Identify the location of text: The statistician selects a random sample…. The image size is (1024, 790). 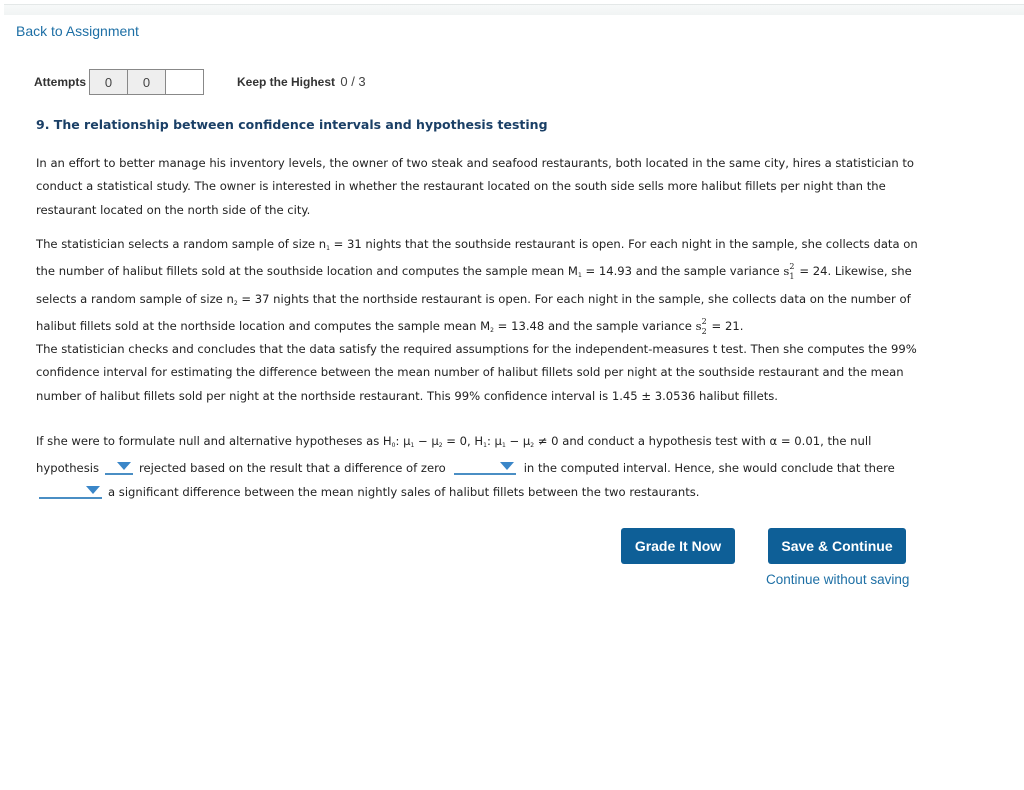
(181, 244).